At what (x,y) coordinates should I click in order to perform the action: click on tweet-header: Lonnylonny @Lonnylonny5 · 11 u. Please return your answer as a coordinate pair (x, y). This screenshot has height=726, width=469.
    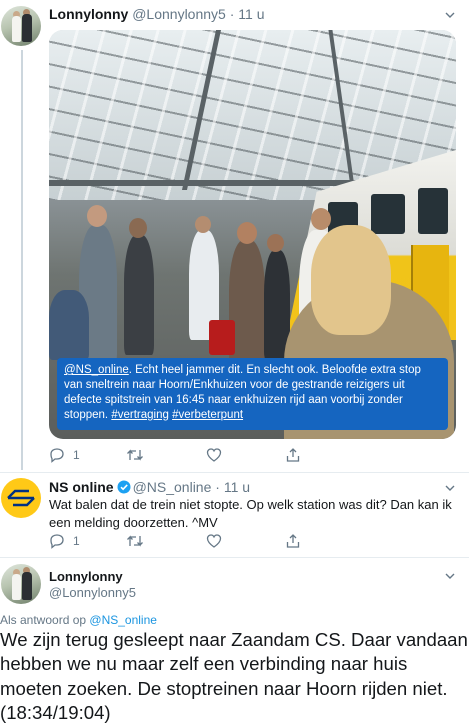
    Looking at the image, I should click on (157, 14).